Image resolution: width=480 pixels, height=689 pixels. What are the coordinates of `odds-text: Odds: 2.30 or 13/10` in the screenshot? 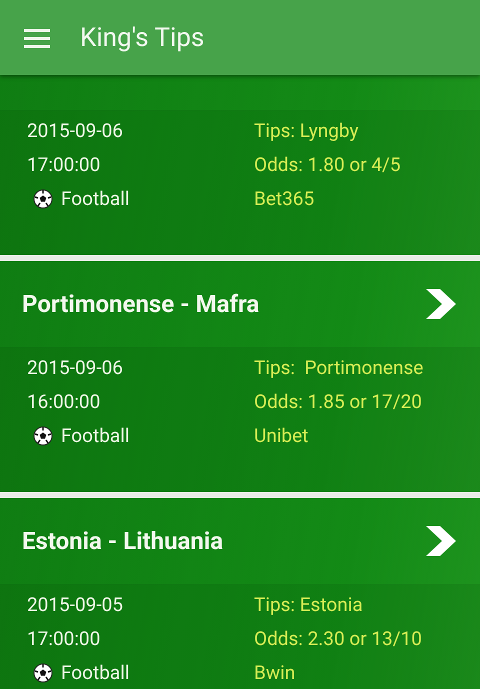 It's located at (338, 639).